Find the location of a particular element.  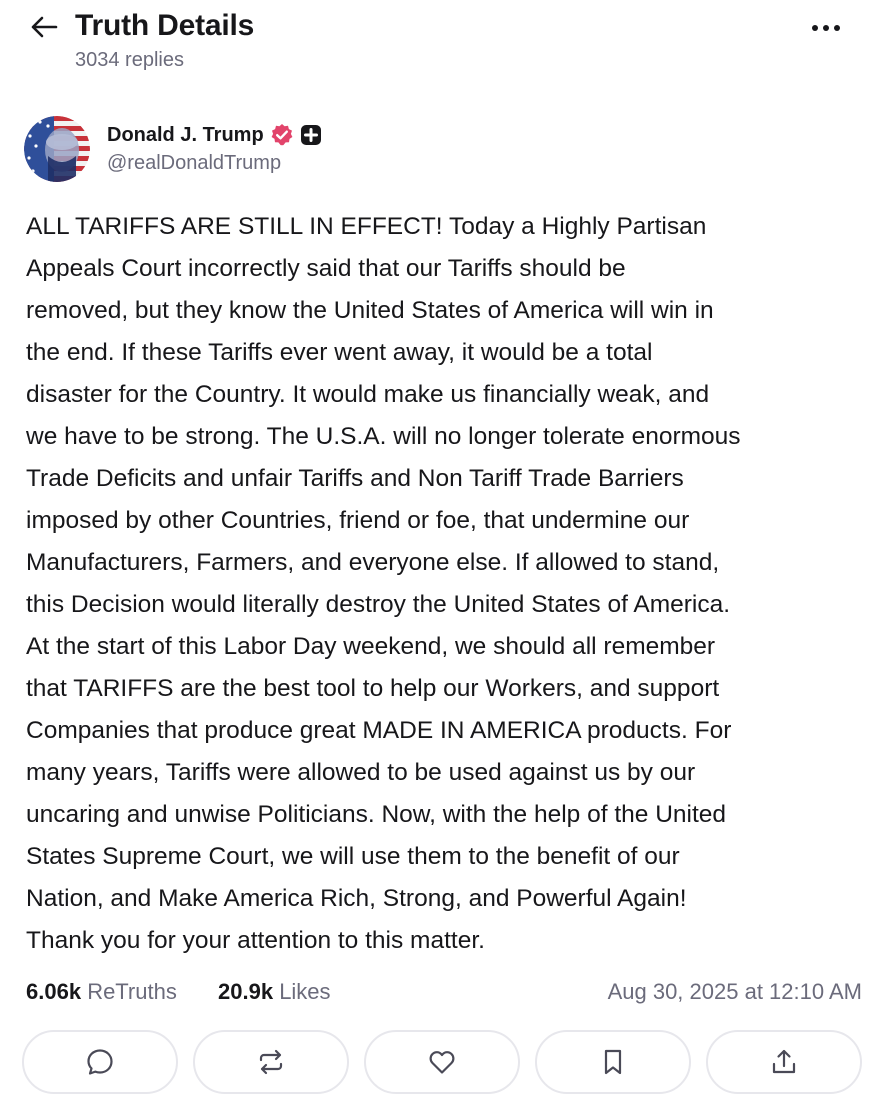

likes-count: 20.9k is located at coordinates (246, 991).